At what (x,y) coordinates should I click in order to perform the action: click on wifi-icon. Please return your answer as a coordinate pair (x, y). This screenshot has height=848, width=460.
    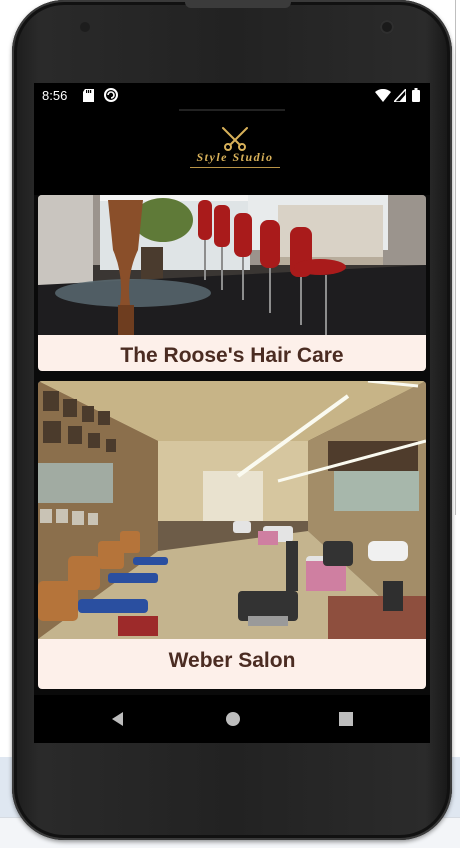
    Looking at the image, I should click on (383, 95).